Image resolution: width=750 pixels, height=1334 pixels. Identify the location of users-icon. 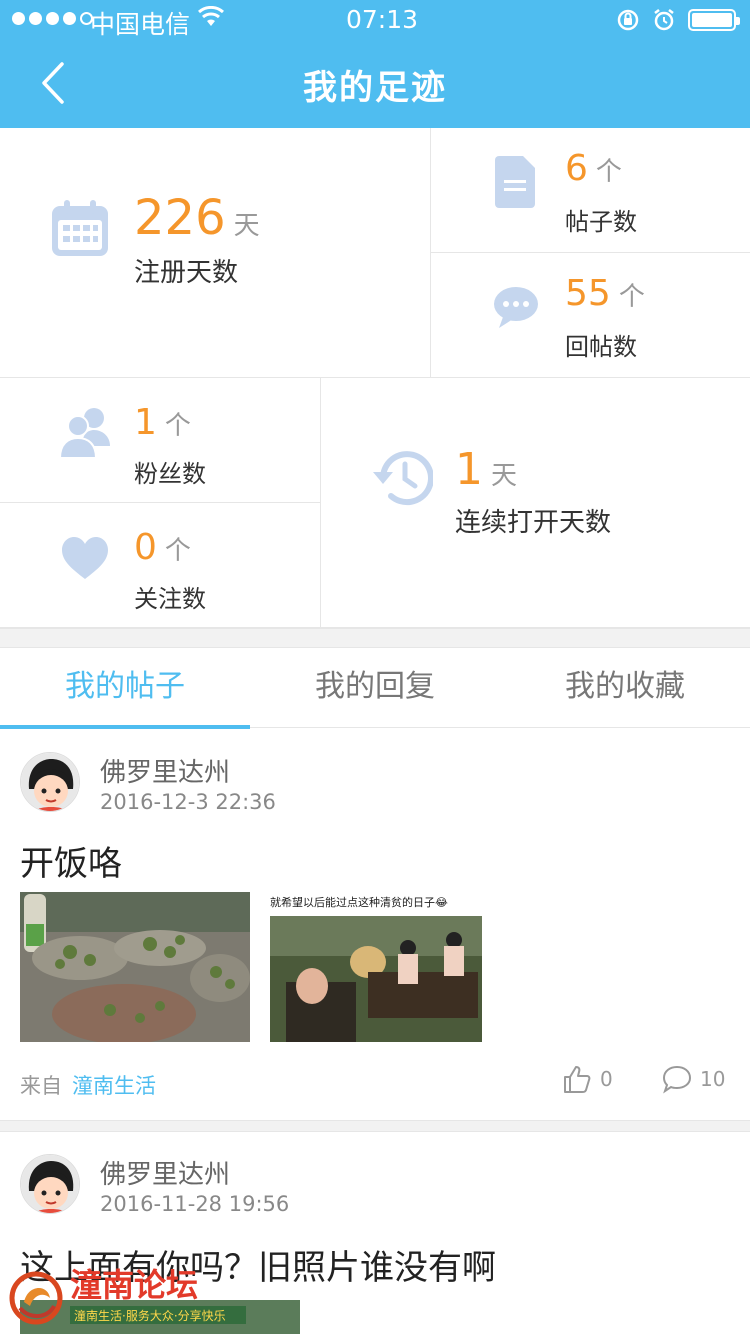
(85, 433).